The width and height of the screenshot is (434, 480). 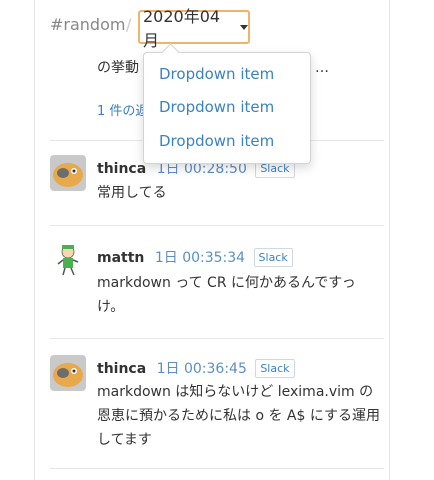 I want to click on message-header: thinca 1日 00:36:45 Slack, so click(x=196, y=368).